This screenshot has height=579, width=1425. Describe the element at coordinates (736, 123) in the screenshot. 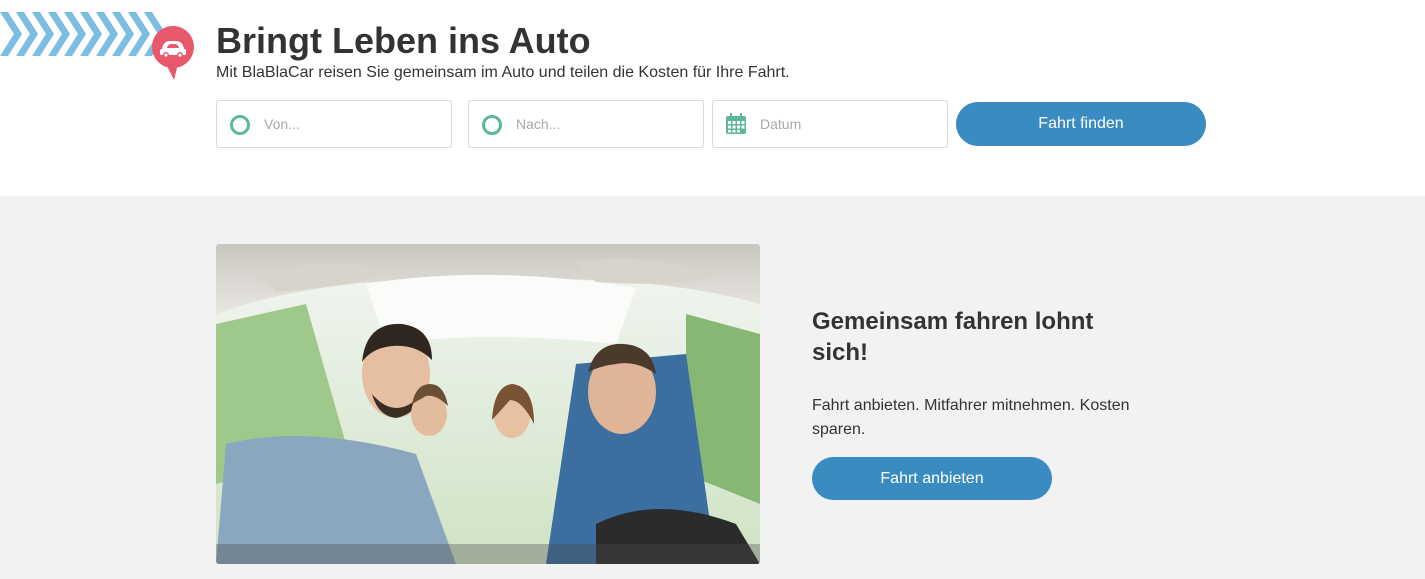

I see `calendar-icon` at that location.